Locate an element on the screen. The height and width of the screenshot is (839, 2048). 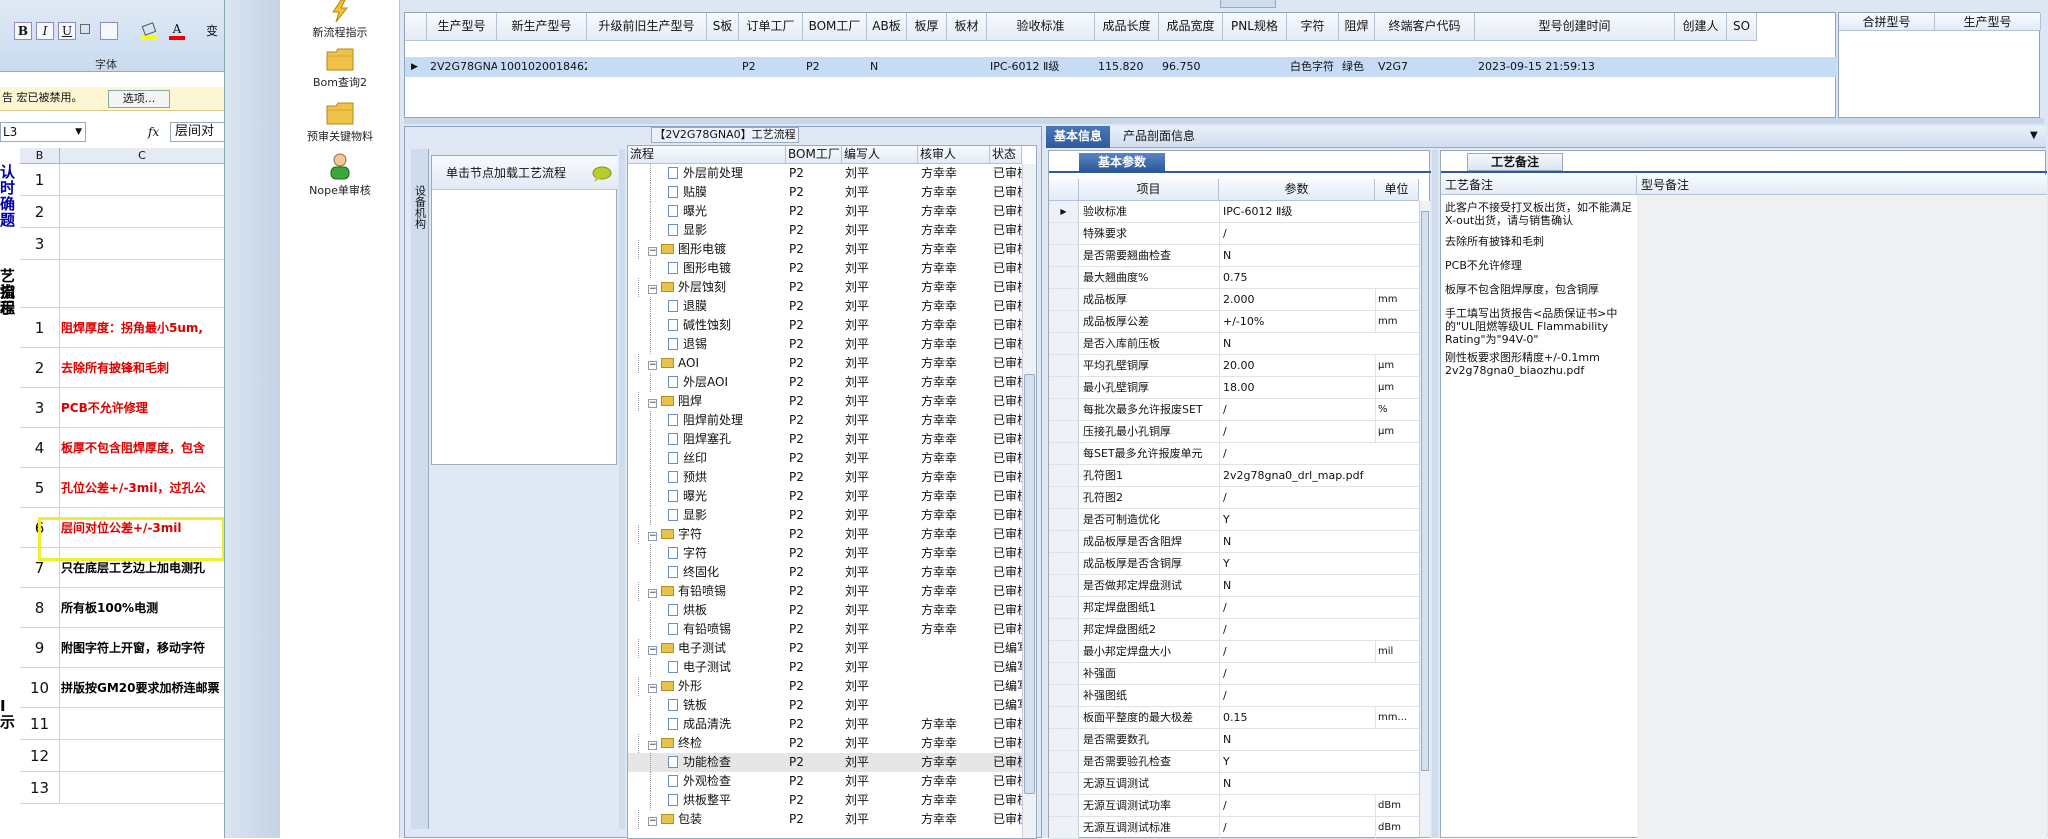
table-cell: N is located at coordinates (887, 67).